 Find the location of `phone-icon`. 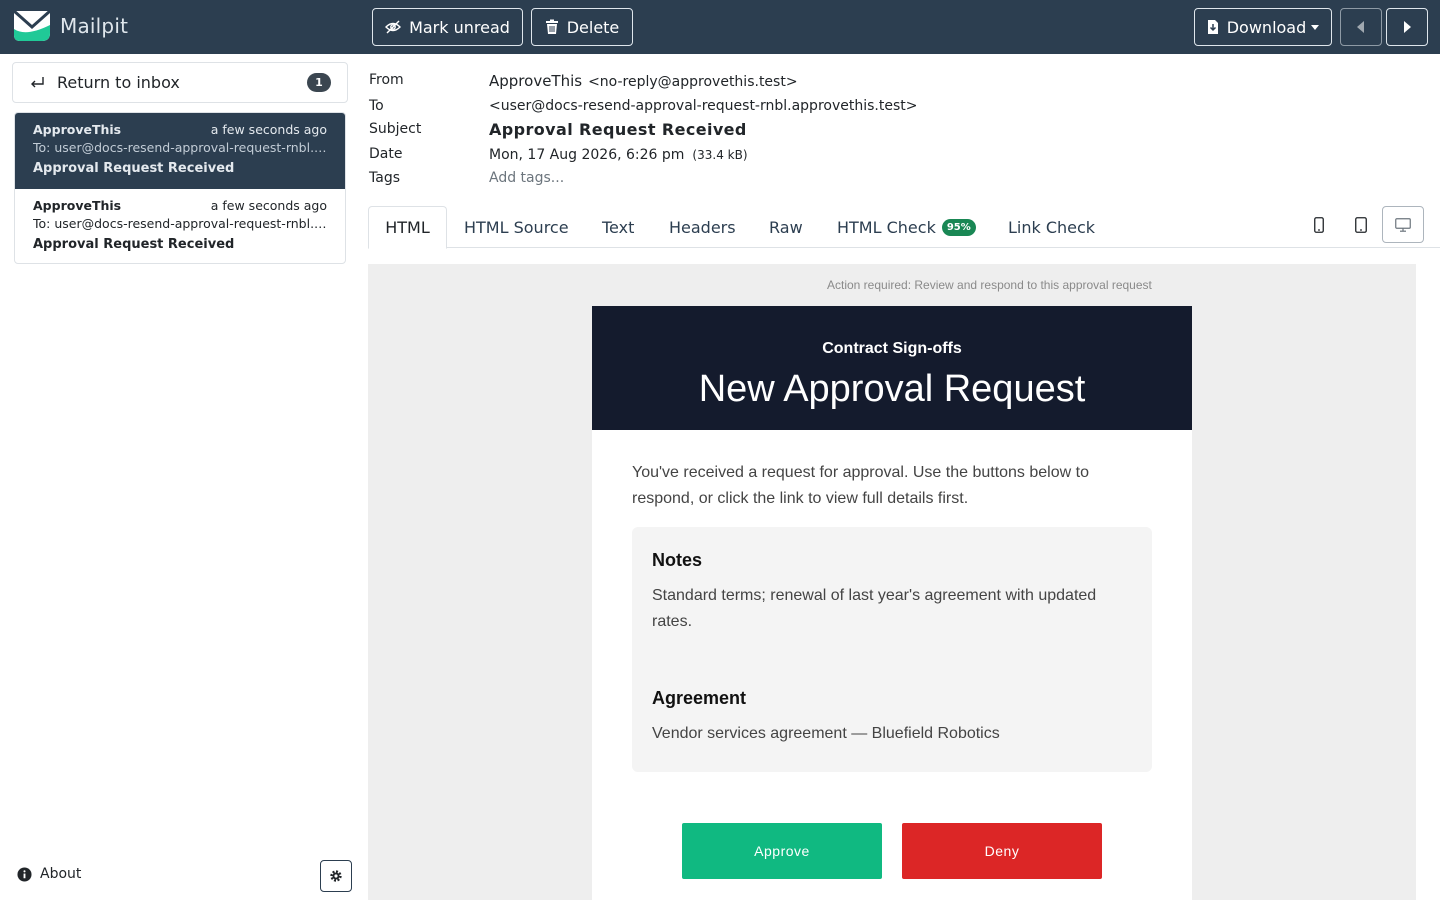

phone-icon is located at coordinates (1319, 224).